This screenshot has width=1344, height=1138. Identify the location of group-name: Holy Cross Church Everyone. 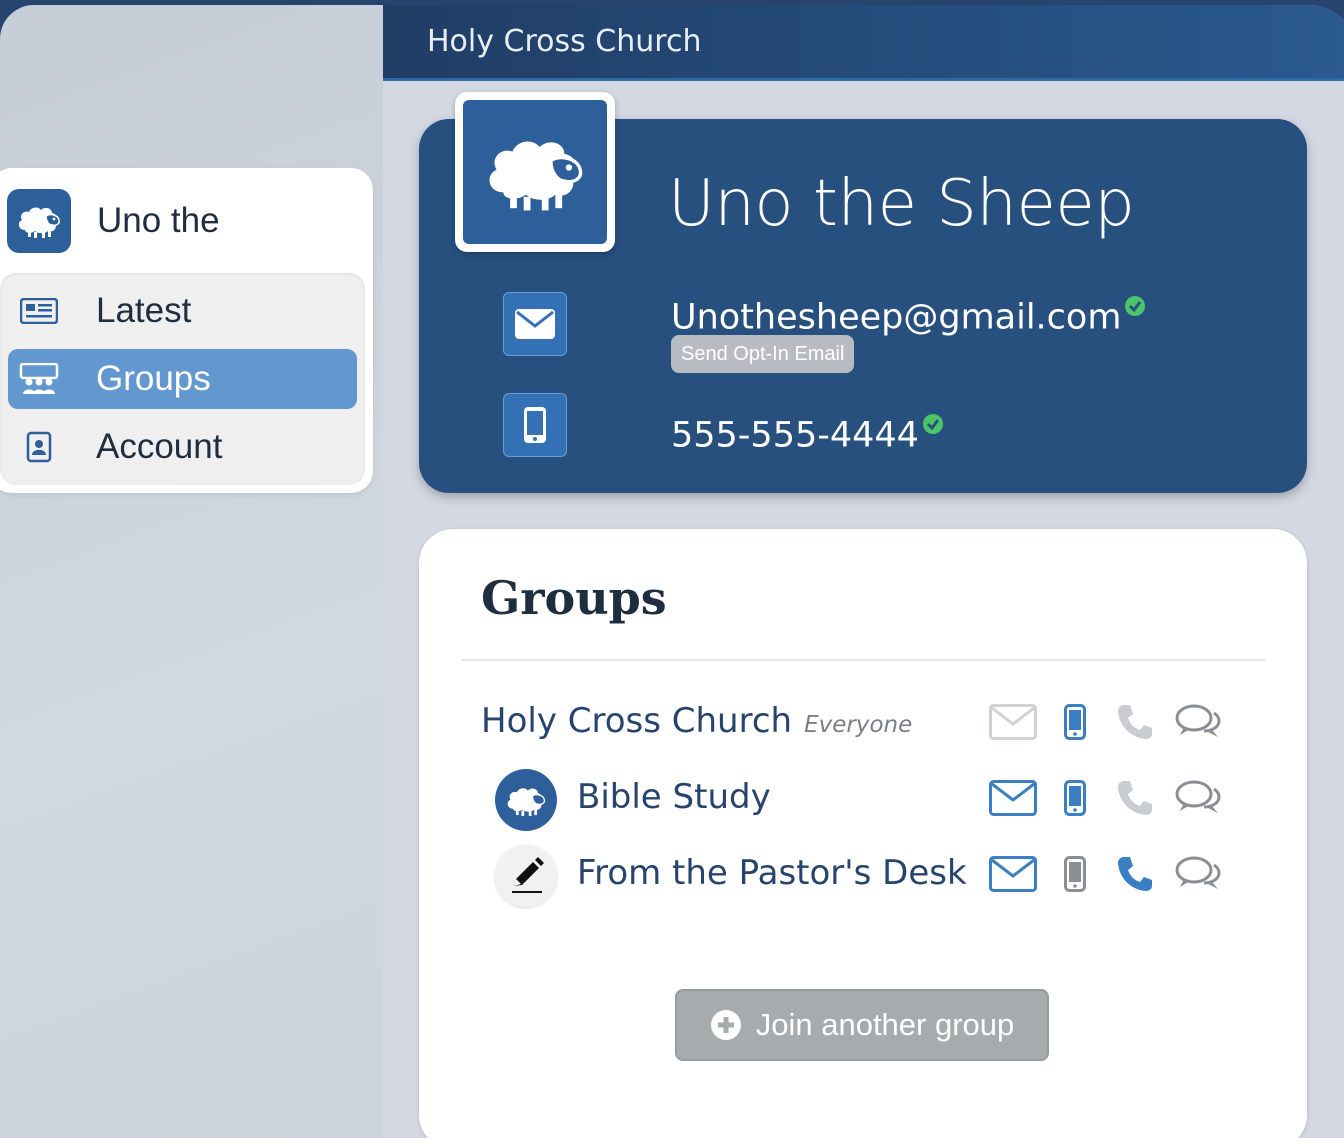
(697, 721).